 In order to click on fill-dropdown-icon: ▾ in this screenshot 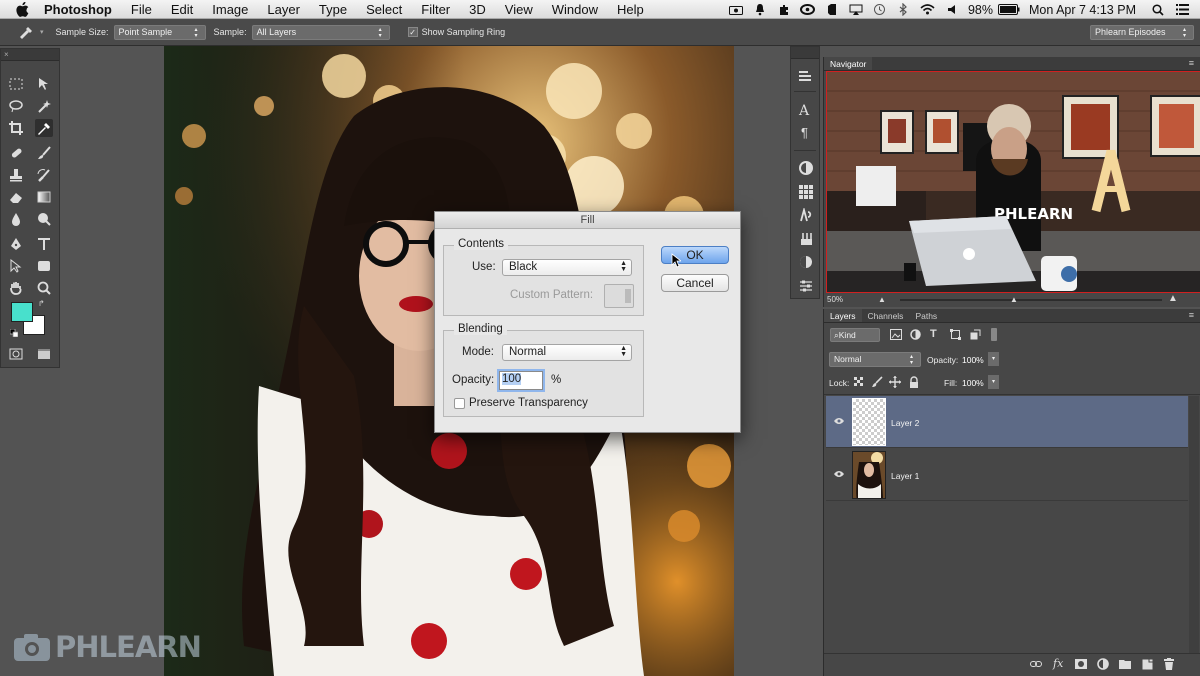, I will do `click(993, 382)`.